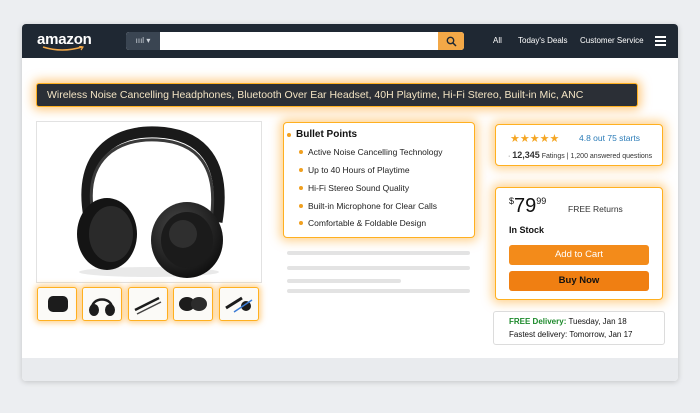  I want to click on search-category-dropdown: ıııl ▾, so click(143, 41).